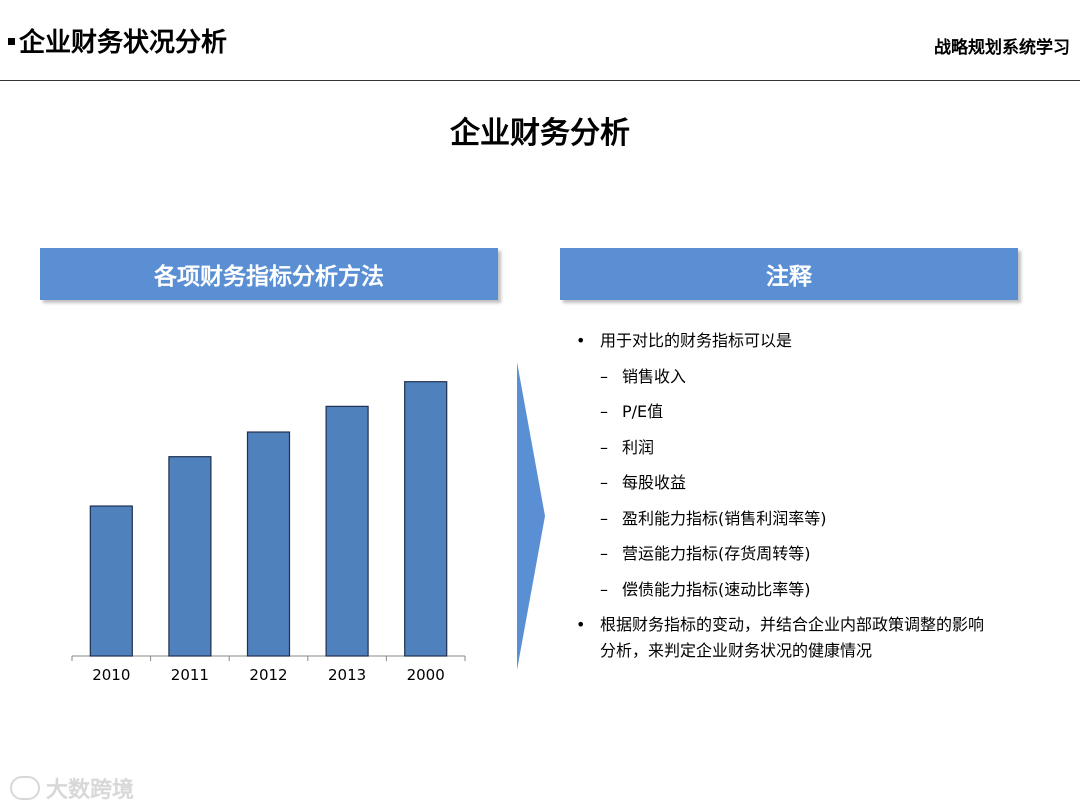 The image size is (1080, 810). Describe the element at coordinates (540, 133) in the screenshot. I see `page-title: 企业财务分析` at that location.